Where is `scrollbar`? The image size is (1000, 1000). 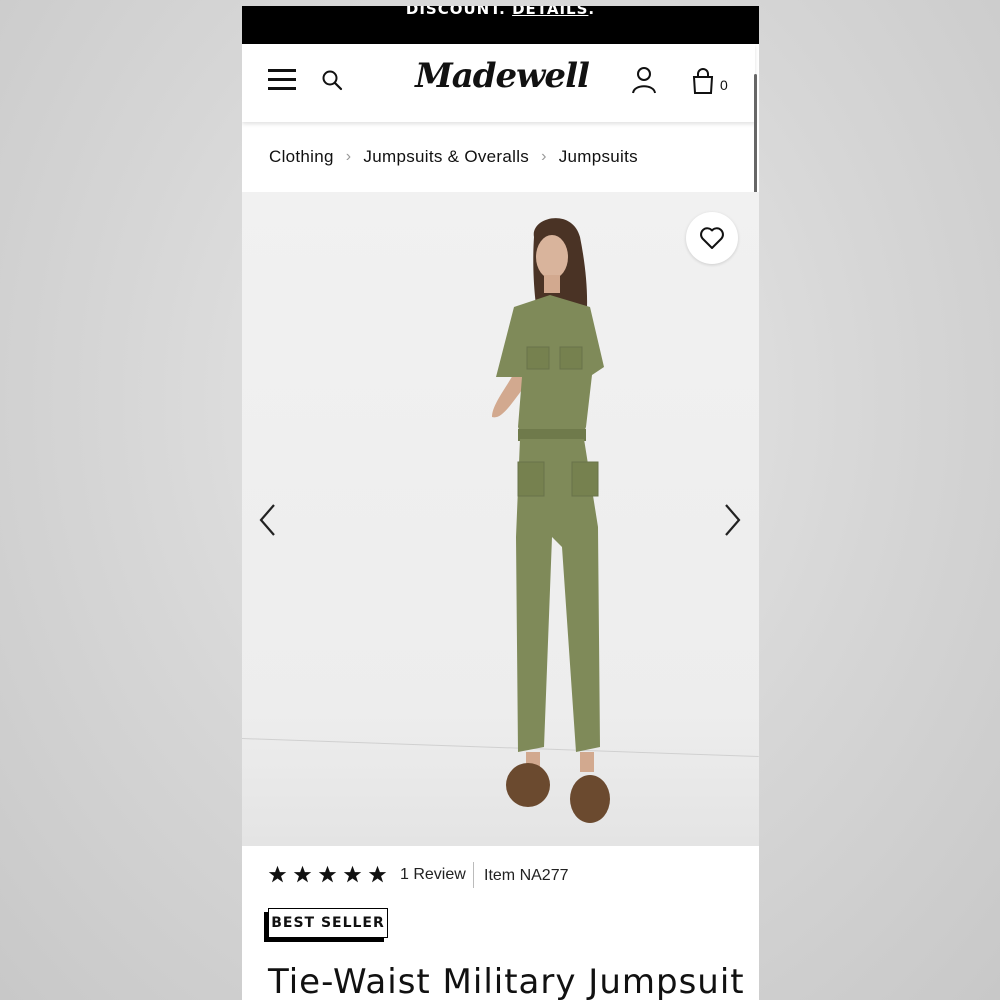
scrollbar is located at coordinates (755, 134).